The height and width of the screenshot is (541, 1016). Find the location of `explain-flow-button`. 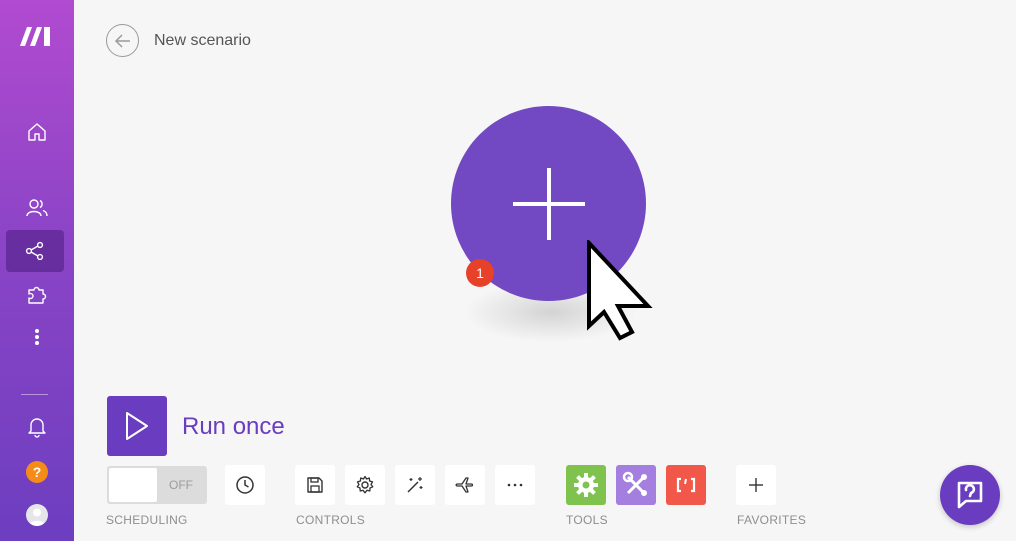

explain-flow-button is located at coordinates (465, 485).